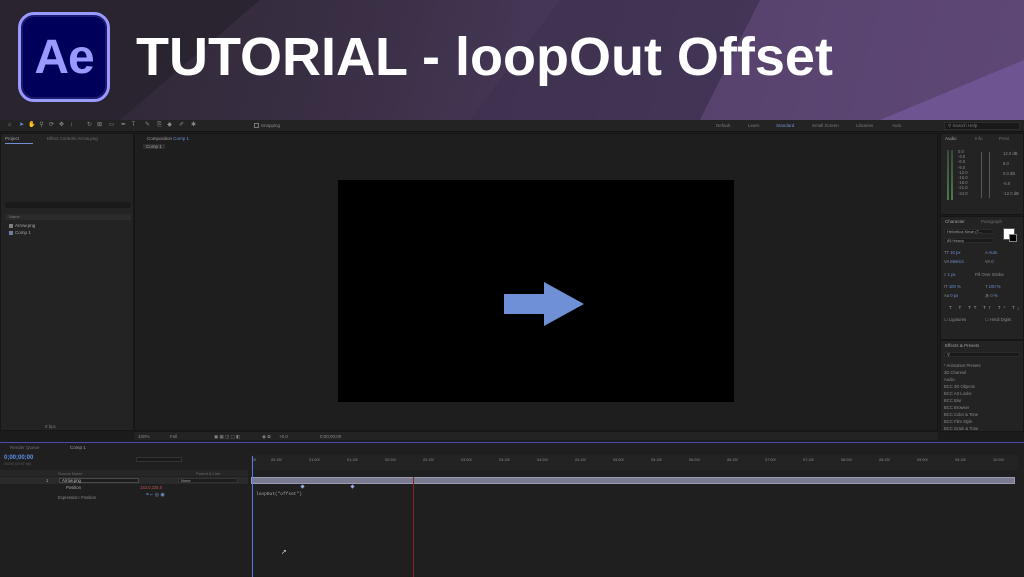  Describe the element at coordinates (542, 460) in the screenshot. I see `tick-label: 04:00f` at that location.